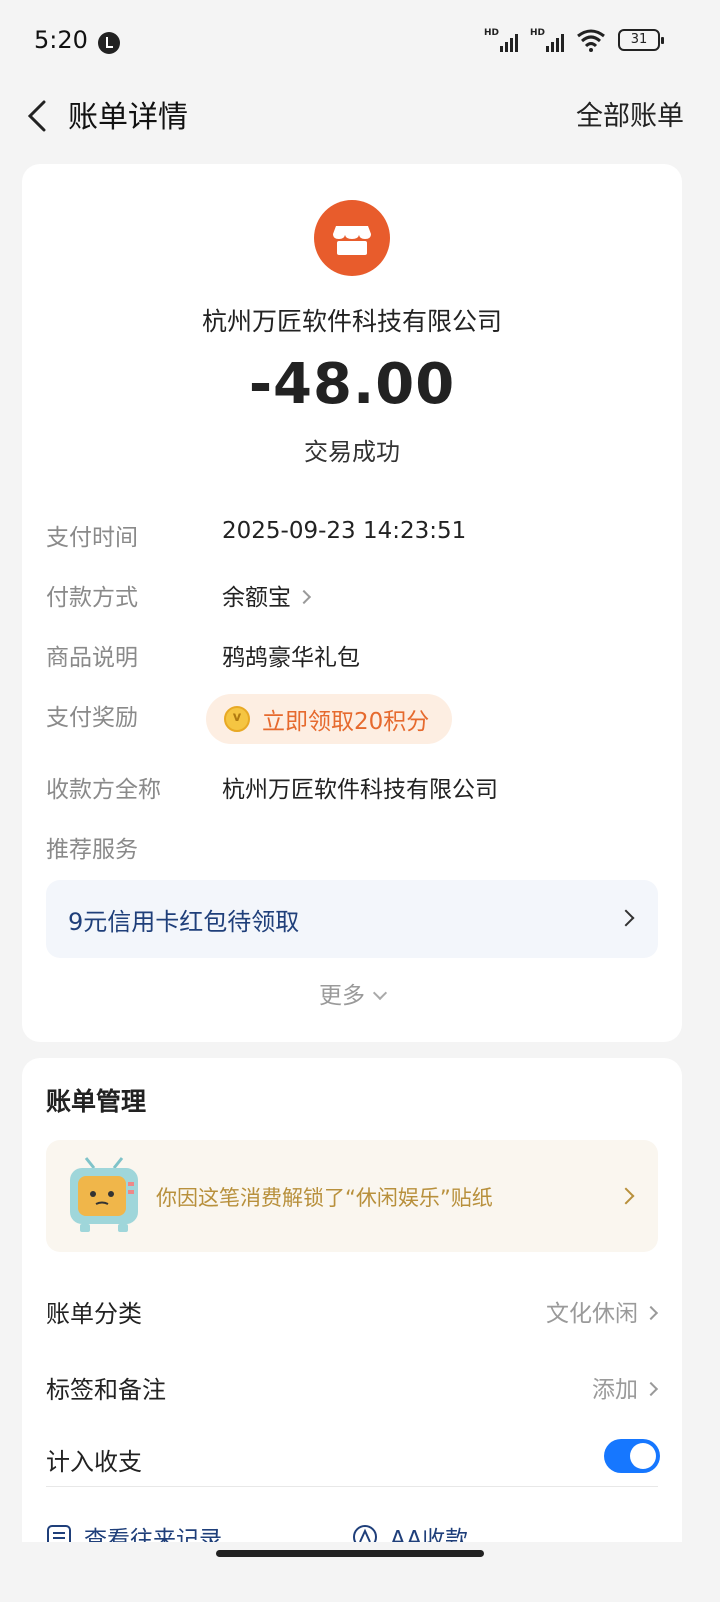 The image size is (720, 1602). What do you see at coordinates (106, 1390) in the screenshot?
I see `tags-label: 标签和备注` at bounding box center [106, 1390].